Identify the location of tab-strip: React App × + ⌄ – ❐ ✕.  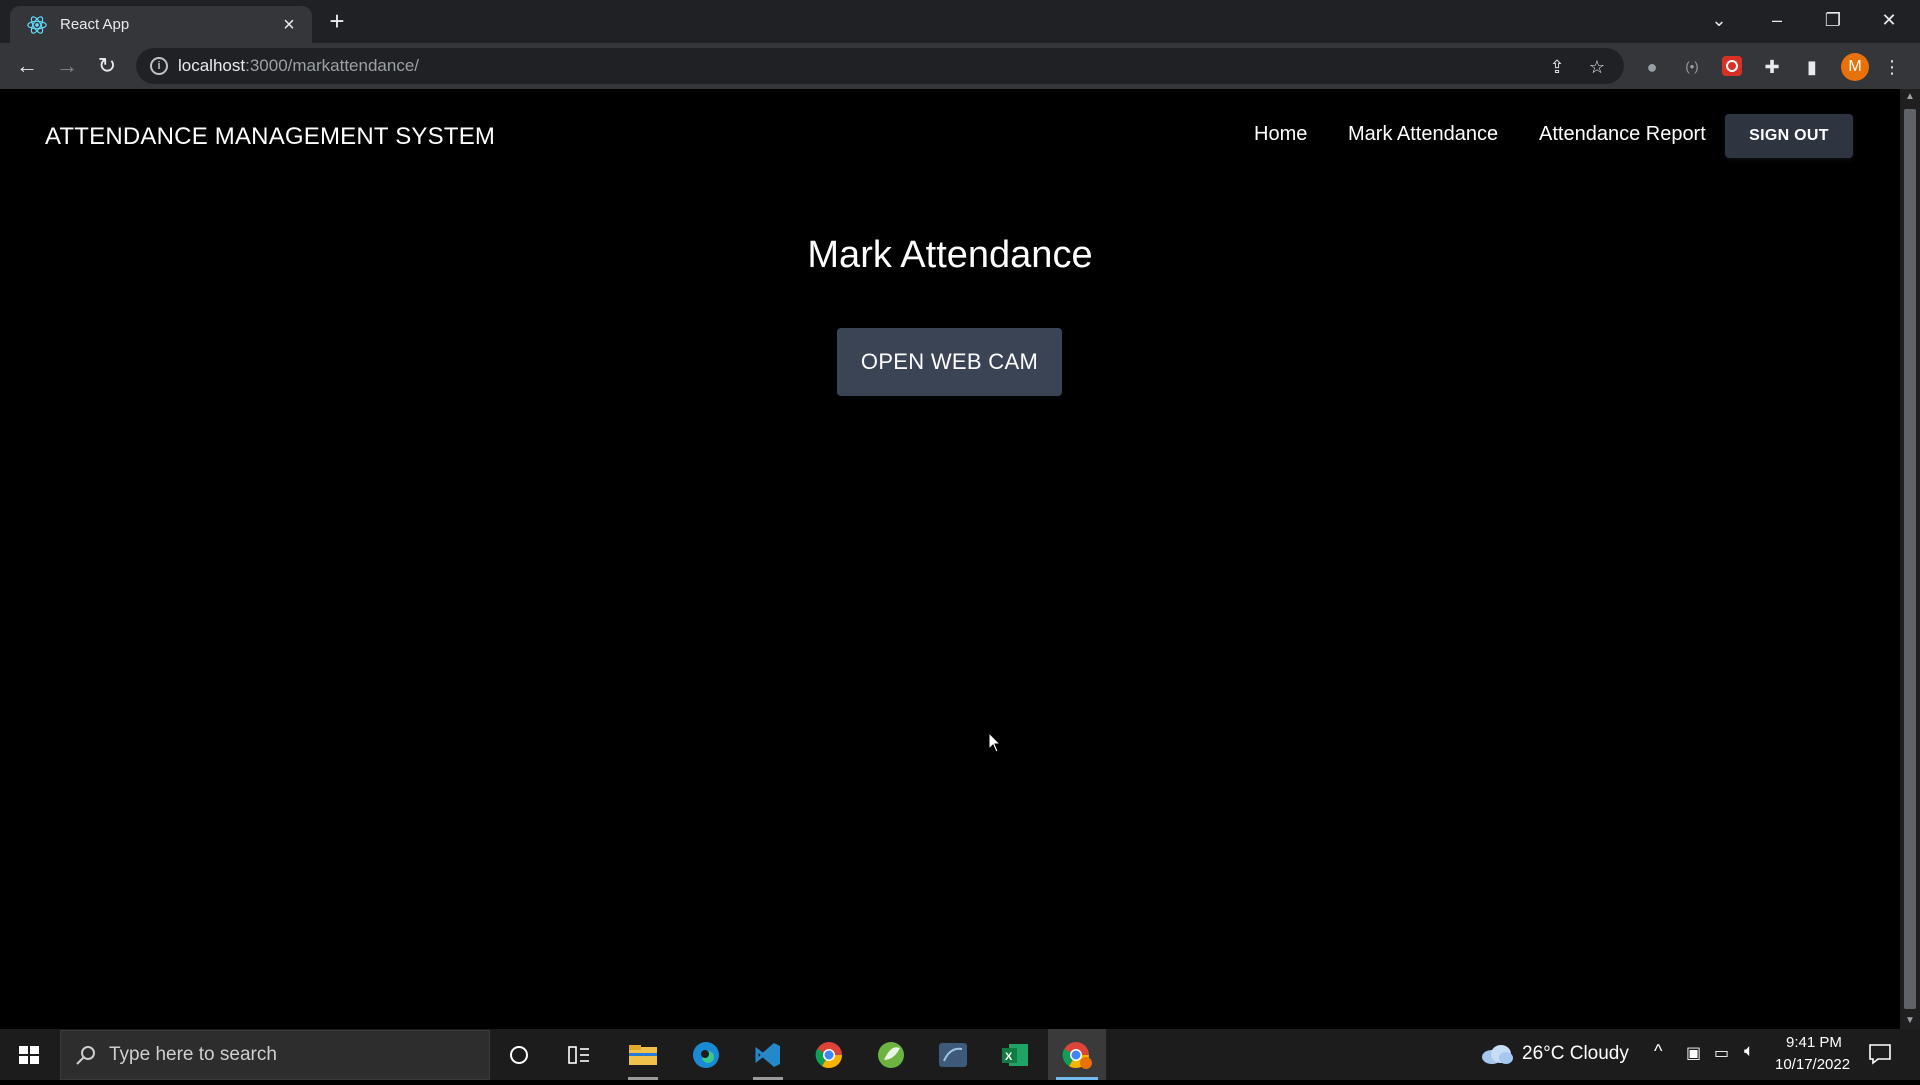
(960, 21).